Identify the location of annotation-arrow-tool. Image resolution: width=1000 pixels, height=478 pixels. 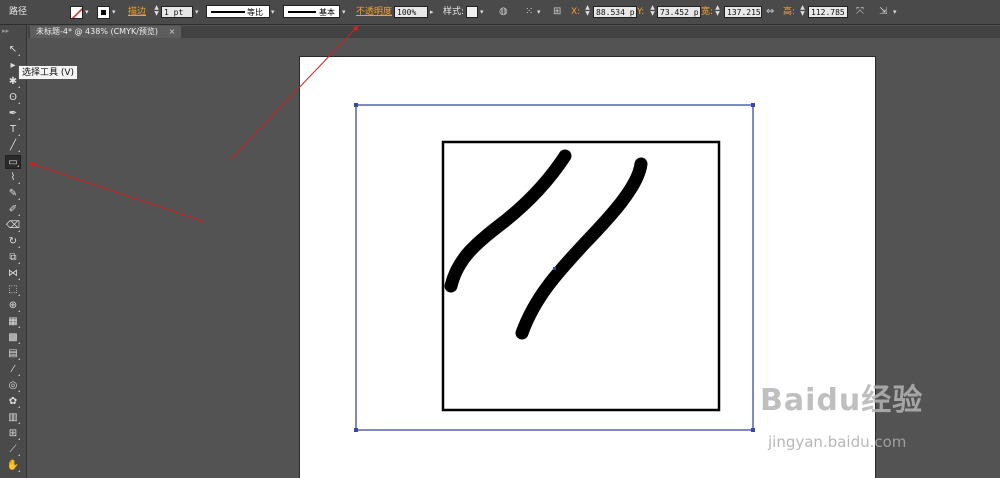
(117, 192).